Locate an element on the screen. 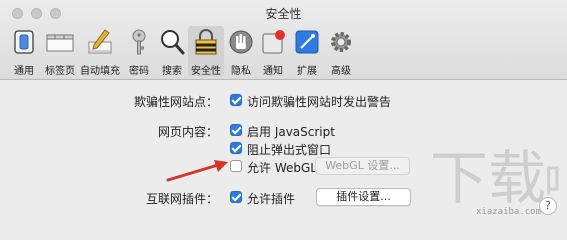 The width and height of the screenshot is (567, 240). tab-autofill: 自动填充 is located at coordinates (100, 51).